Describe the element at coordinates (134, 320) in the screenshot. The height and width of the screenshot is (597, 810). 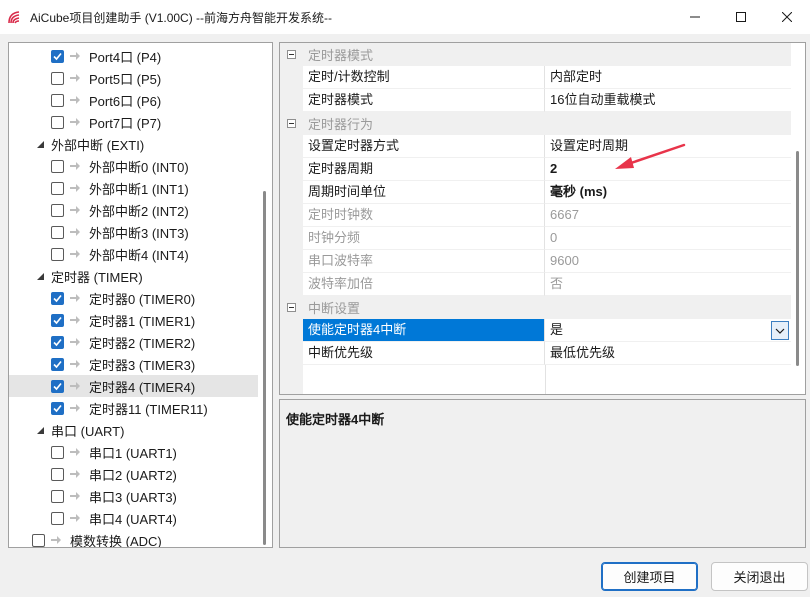
I see `tree-item: 定时器1 (TIMER1)` at that location.